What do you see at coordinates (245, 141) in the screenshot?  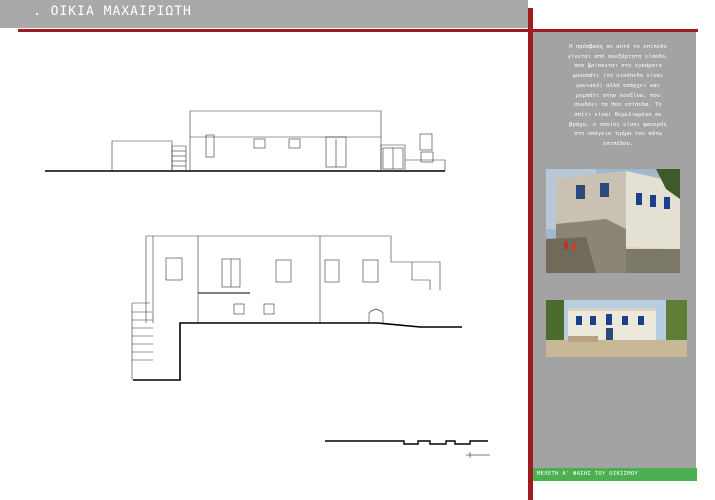 I see `elevation-upper` at bounding box center [245, 141].